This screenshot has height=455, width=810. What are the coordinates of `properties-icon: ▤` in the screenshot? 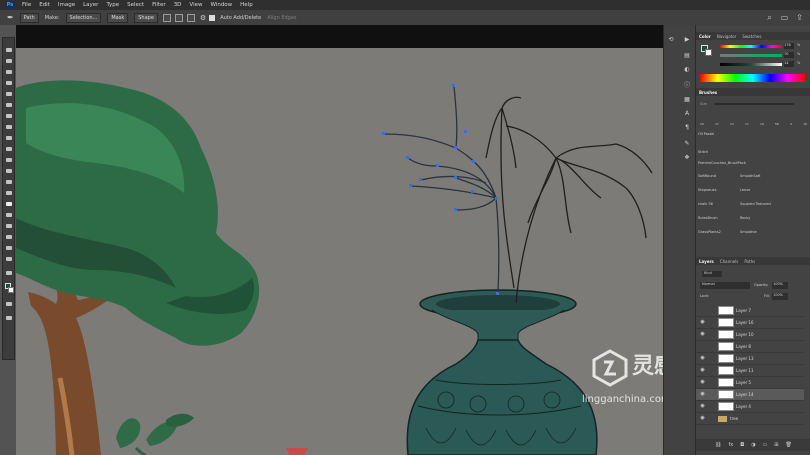 It's located at (687, 56).